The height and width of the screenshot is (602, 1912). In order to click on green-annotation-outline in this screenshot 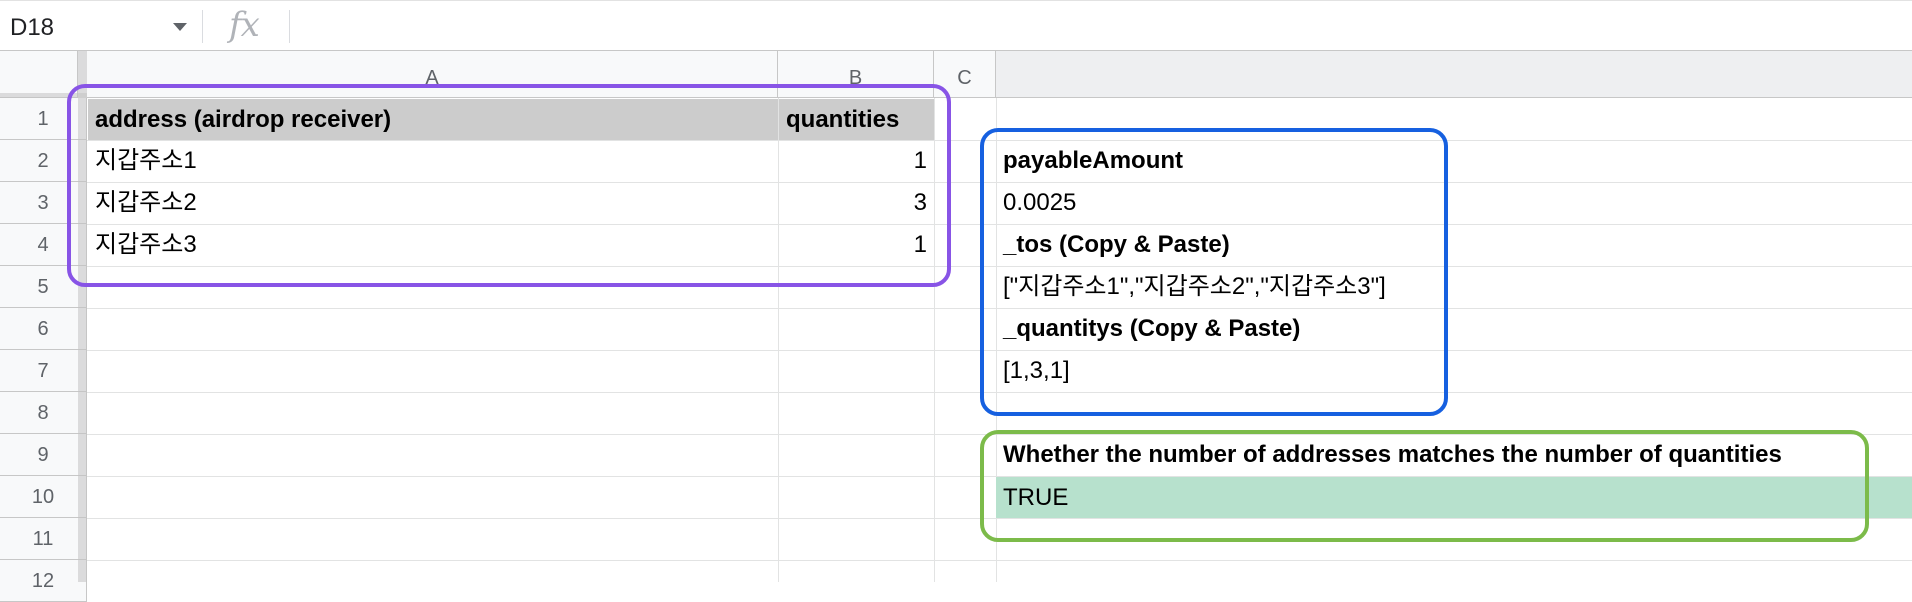, I will do `click(1424, 486)`.